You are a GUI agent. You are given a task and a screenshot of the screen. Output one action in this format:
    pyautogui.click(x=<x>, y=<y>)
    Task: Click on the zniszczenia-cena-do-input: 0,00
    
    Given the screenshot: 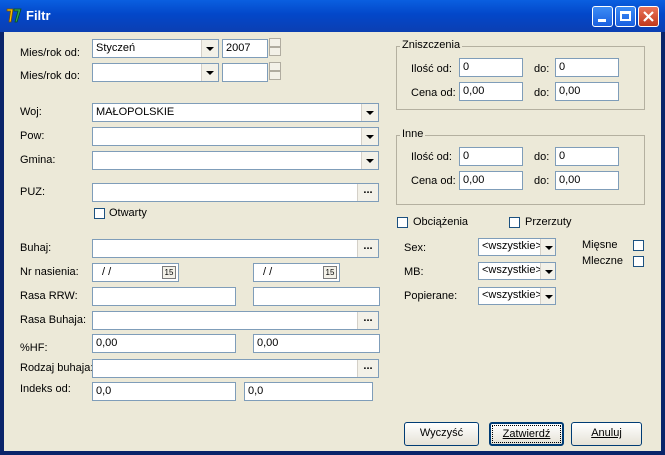 What is the action you would take?
    pyautogui.click(x=587, y=91)
    